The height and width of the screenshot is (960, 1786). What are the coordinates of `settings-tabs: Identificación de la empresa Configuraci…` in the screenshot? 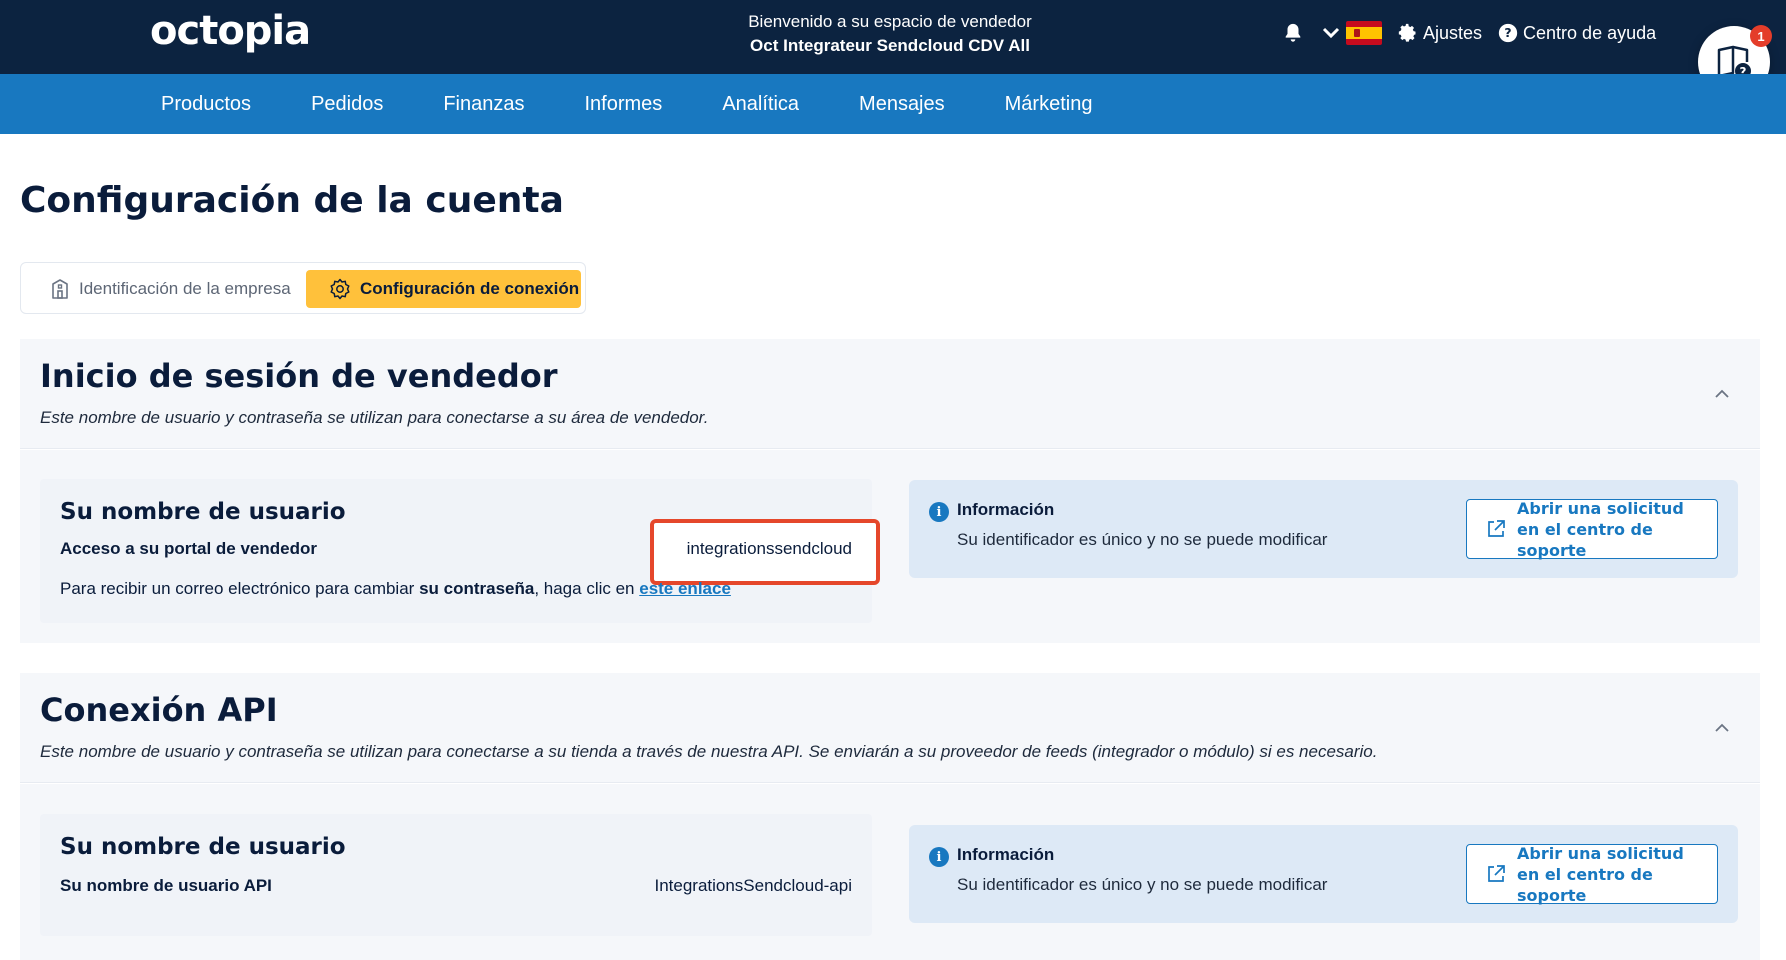 It's located at (303, 288).